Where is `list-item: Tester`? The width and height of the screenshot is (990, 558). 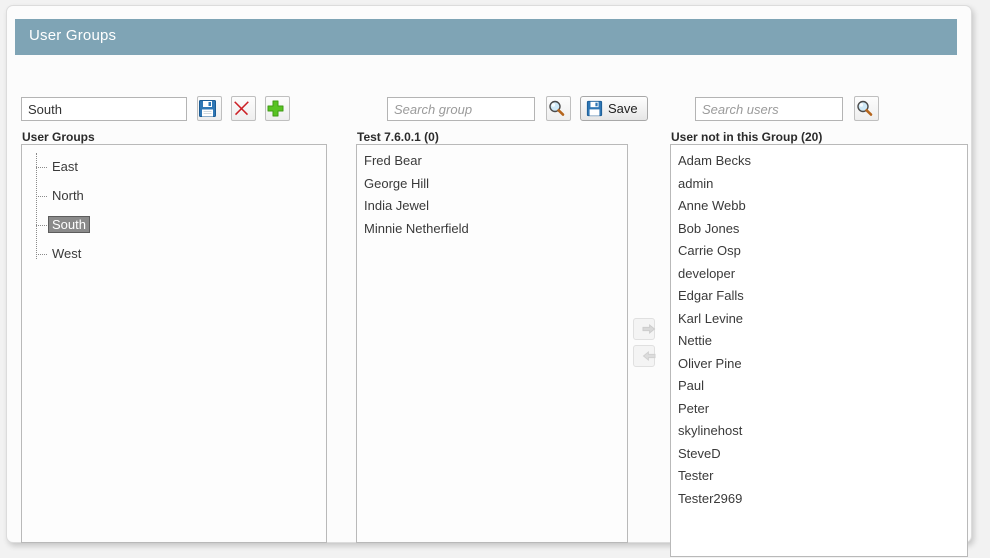 list-item: Tester is located at coordinates (819, 476).